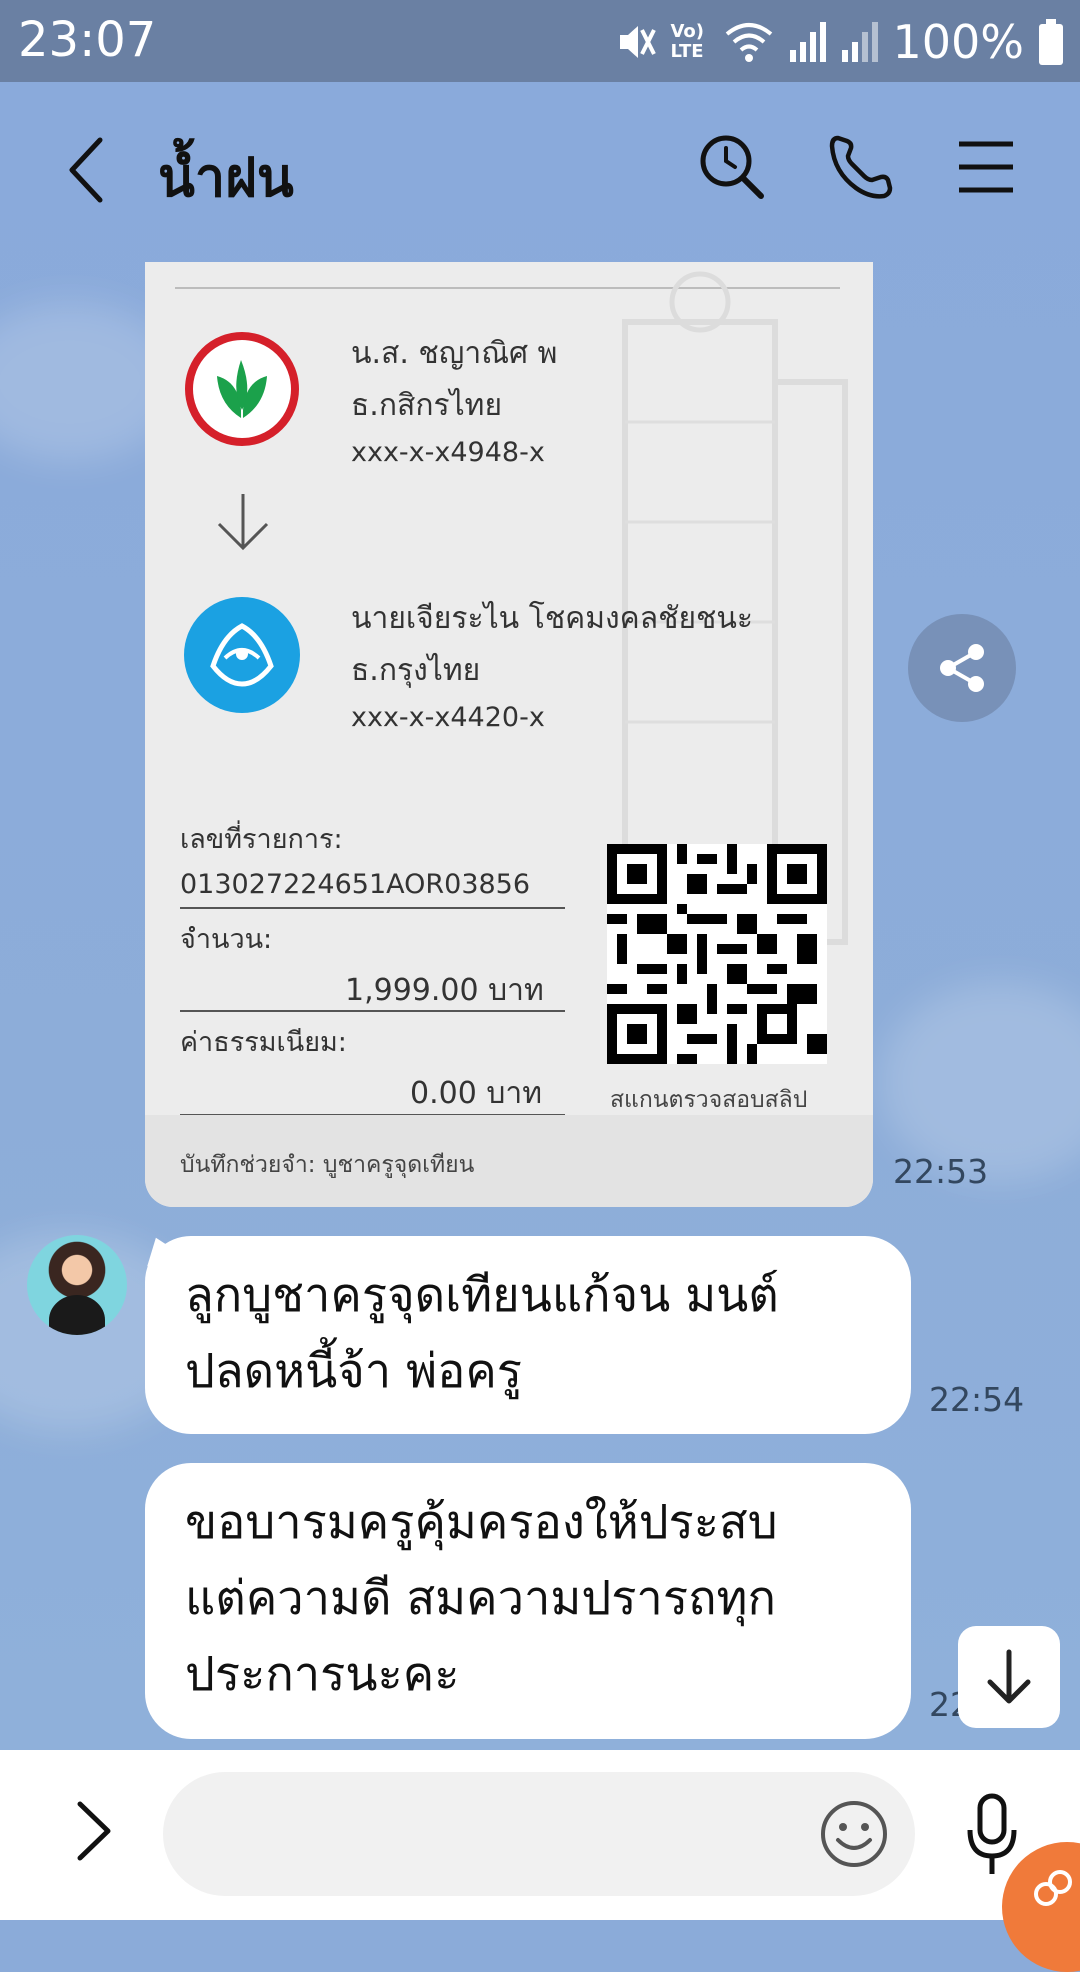 This screenshot has height=1972, width=1080. Describe the element at coordinates (261, 839) in the screenshot. I see `transaction-label: เลขที่รายการ:` at that location.